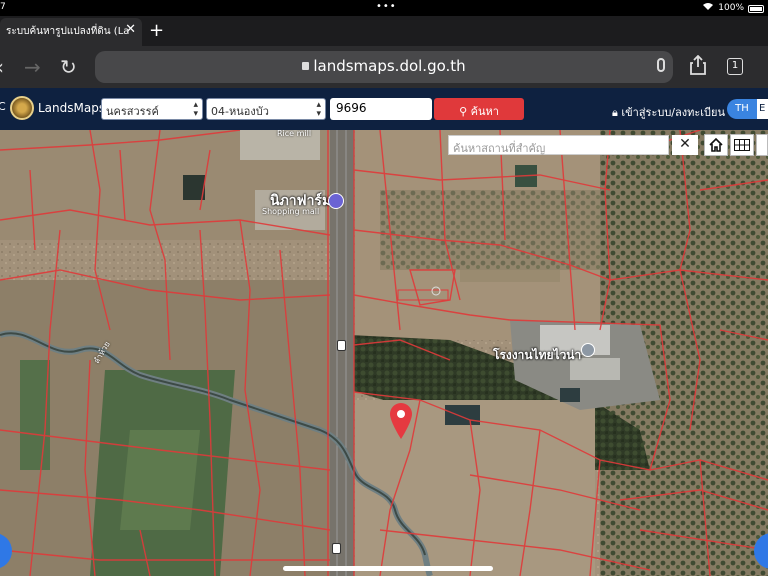 This screenshot has height=576, width=768. Describe the element at coordinates (240, 111) in the screenshot. I see `district-value: 04-หนองบัว` at that location.